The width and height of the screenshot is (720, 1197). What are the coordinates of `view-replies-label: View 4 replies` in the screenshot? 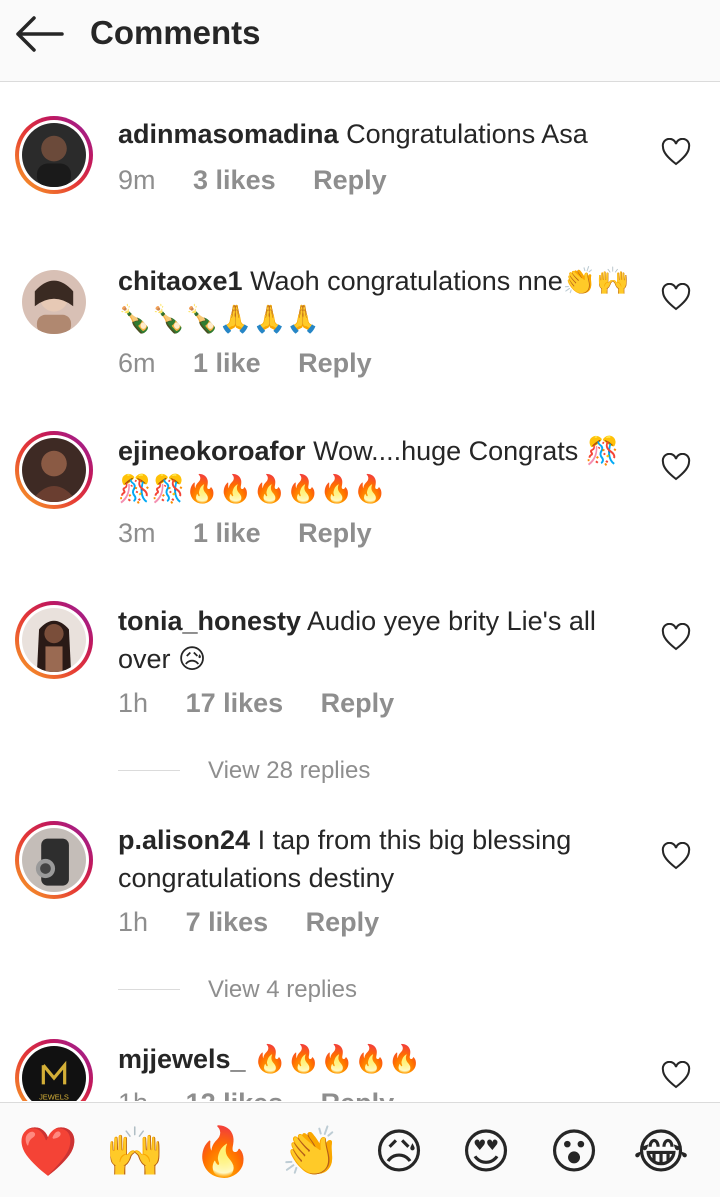 It's located at (282, 989).